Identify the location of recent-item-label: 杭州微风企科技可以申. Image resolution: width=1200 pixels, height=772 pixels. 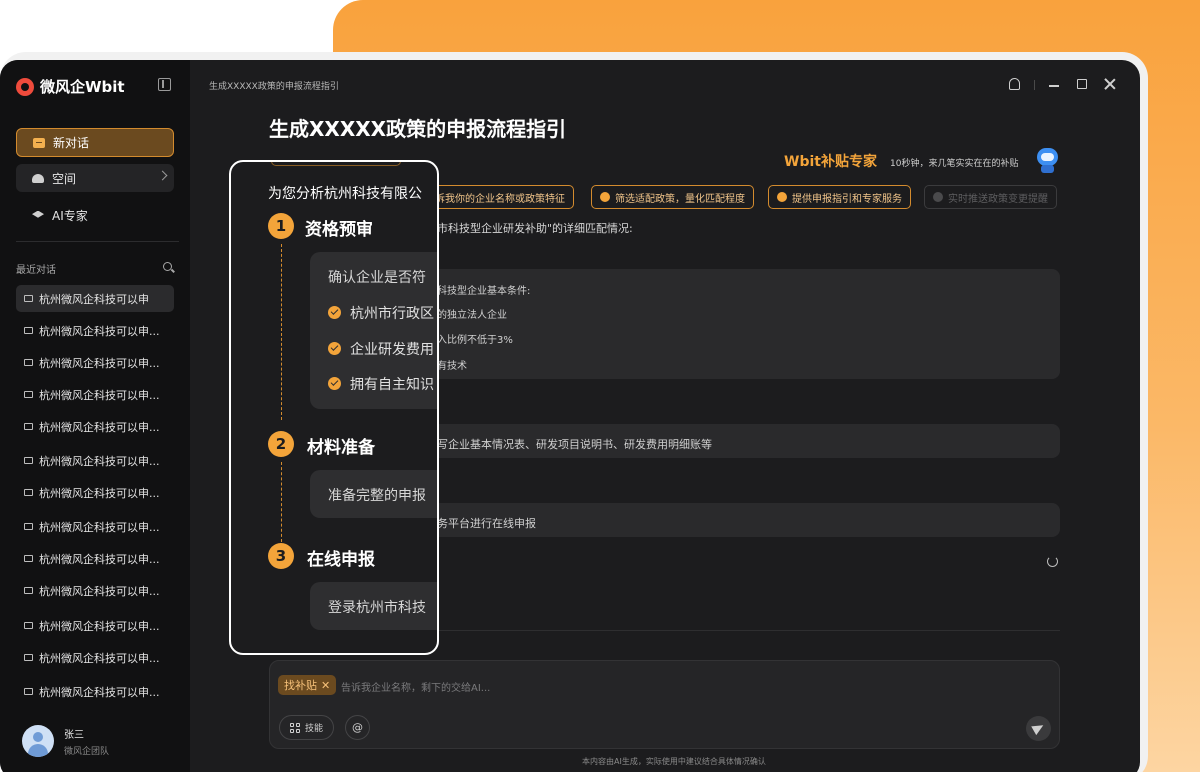
(94, 299).